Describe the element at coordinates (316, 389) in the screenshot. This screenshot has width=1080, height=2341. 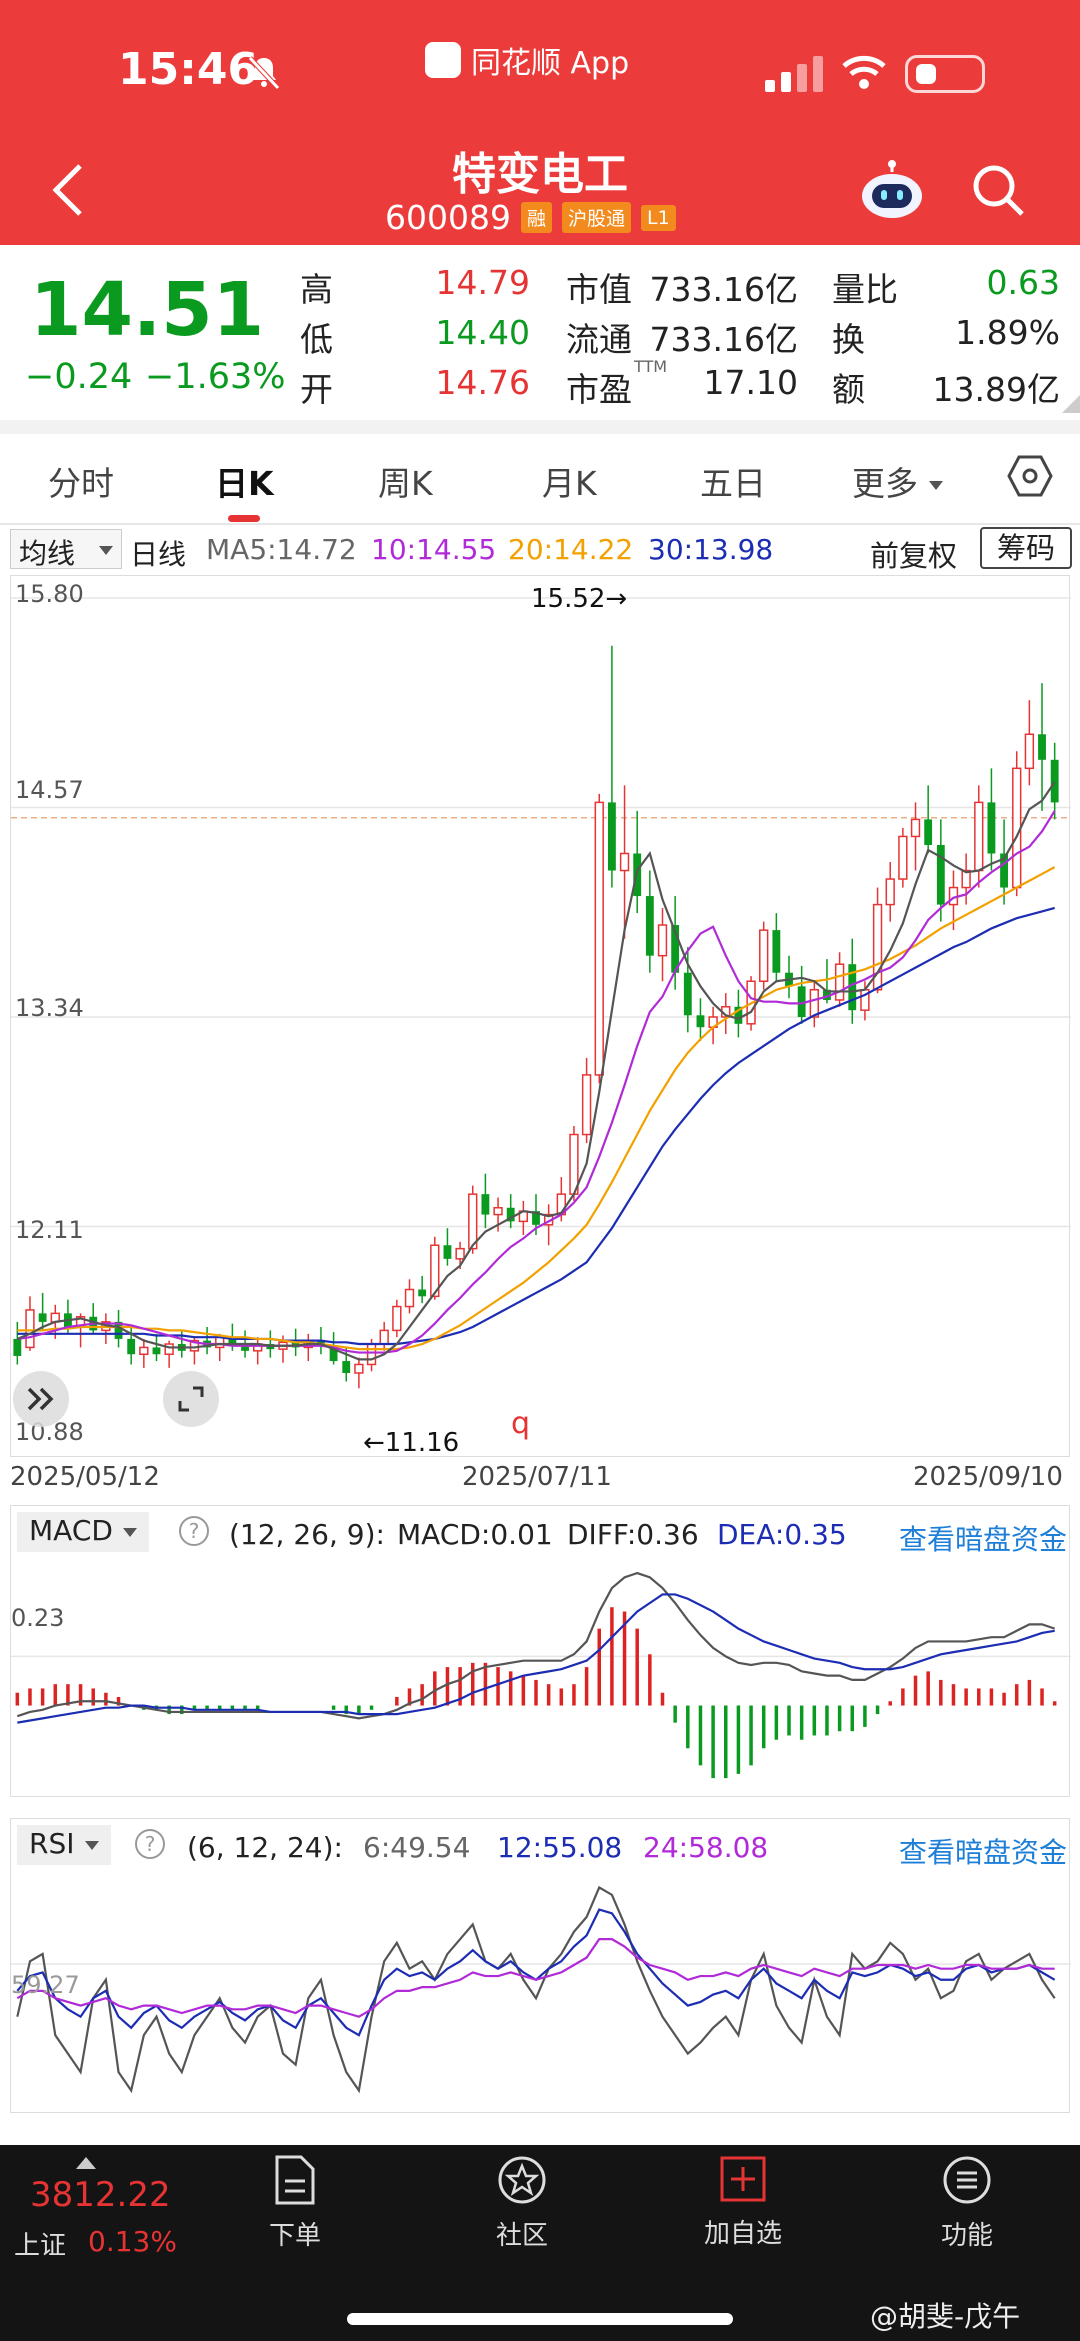
I see `open-label: 开` at that location.